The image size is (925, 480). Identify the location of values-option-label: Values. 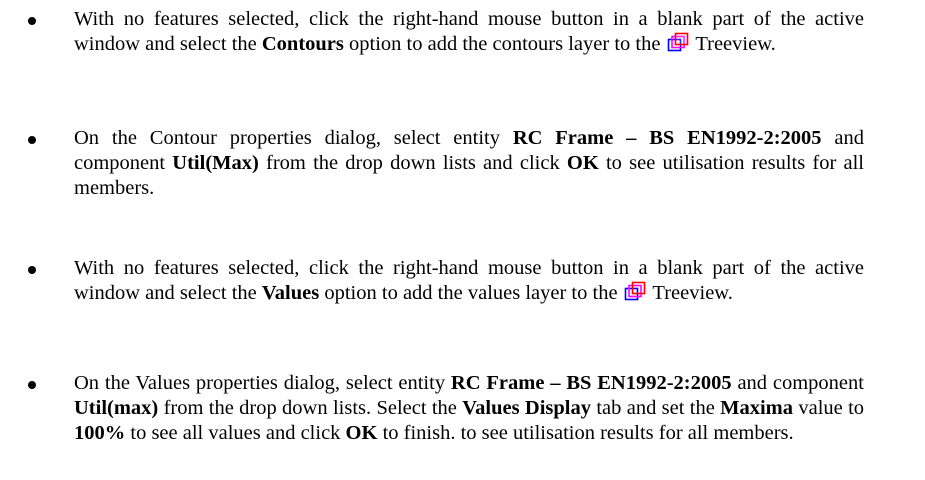
(290, 293).